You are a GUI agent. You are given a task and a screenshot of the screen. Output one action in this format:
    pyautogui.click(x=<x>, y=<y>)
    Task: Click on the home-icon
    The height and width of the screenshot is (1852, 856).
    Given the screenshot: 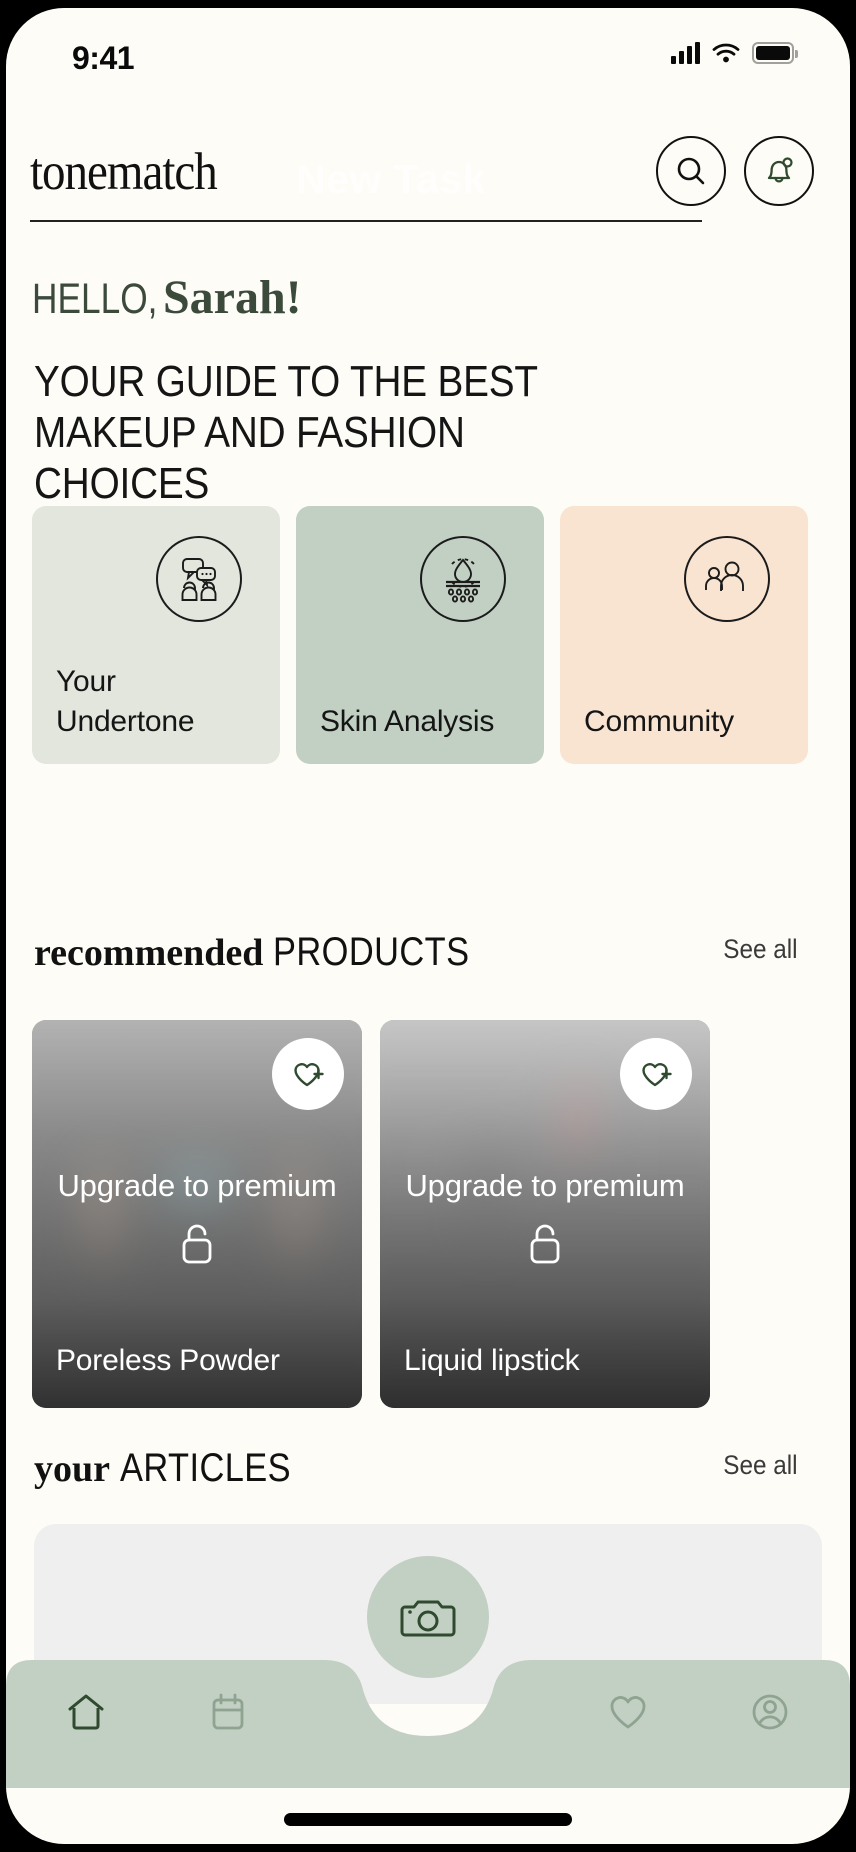 What is the action you would take?
    pyautogui.click(x=86, y=1712)
    